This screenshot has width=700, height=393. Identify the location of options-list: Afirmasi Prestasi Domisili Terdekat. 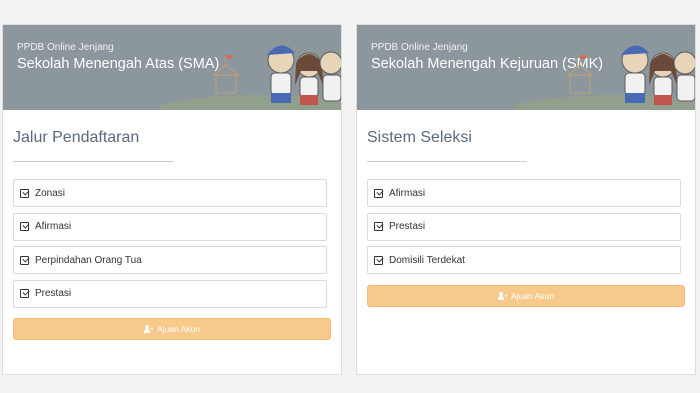
(524, 229).